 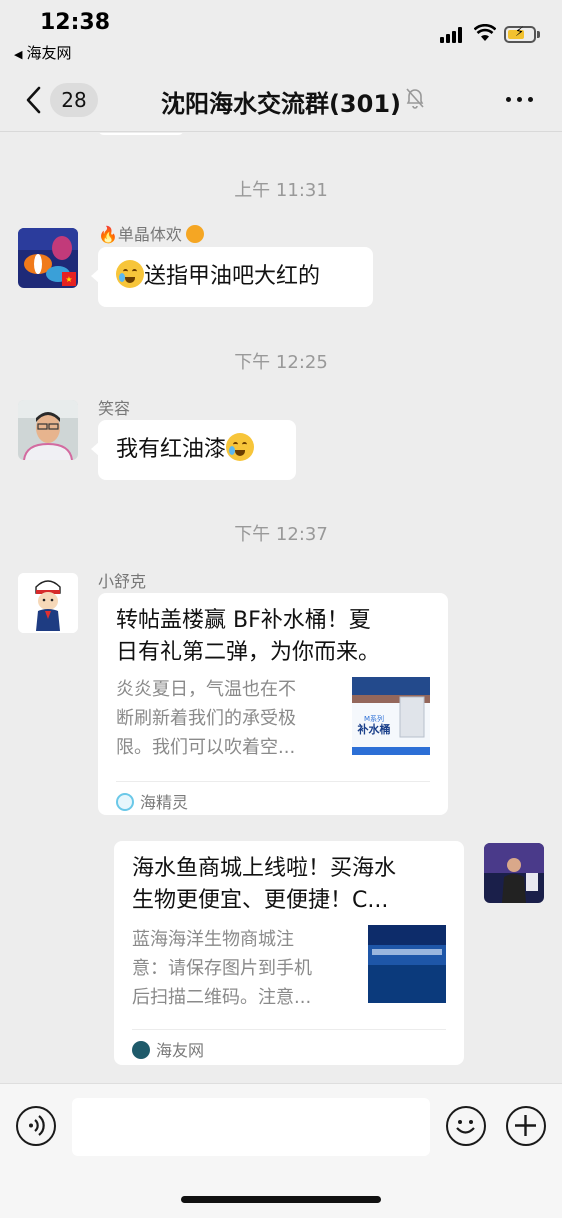 I want to click on chat-header: 28 沈阳海水交流群(301), so click(x=281, y=101).